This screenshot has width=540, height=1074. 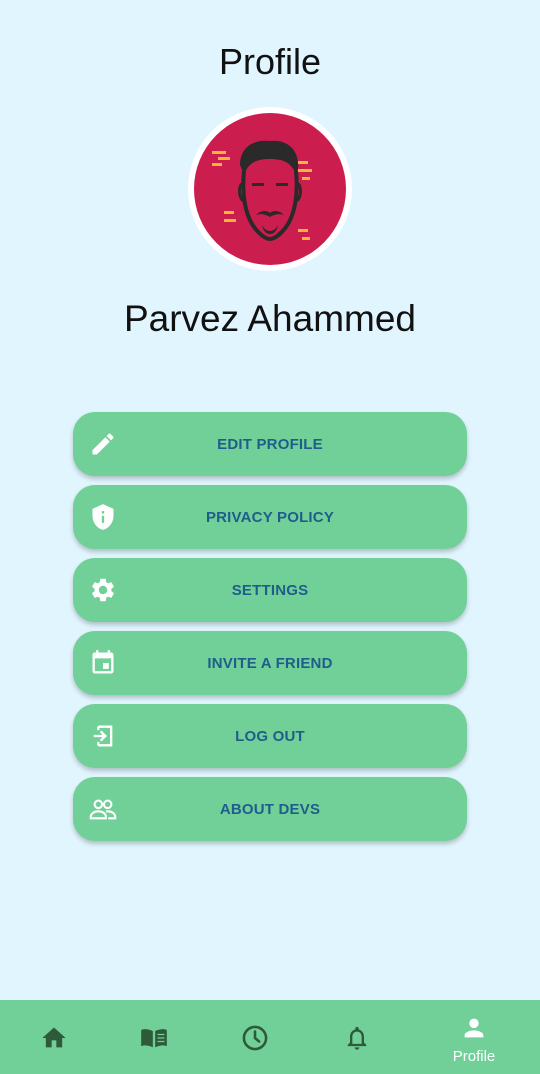 I want to click on avatar-illustration, so click(x=262, y=191).